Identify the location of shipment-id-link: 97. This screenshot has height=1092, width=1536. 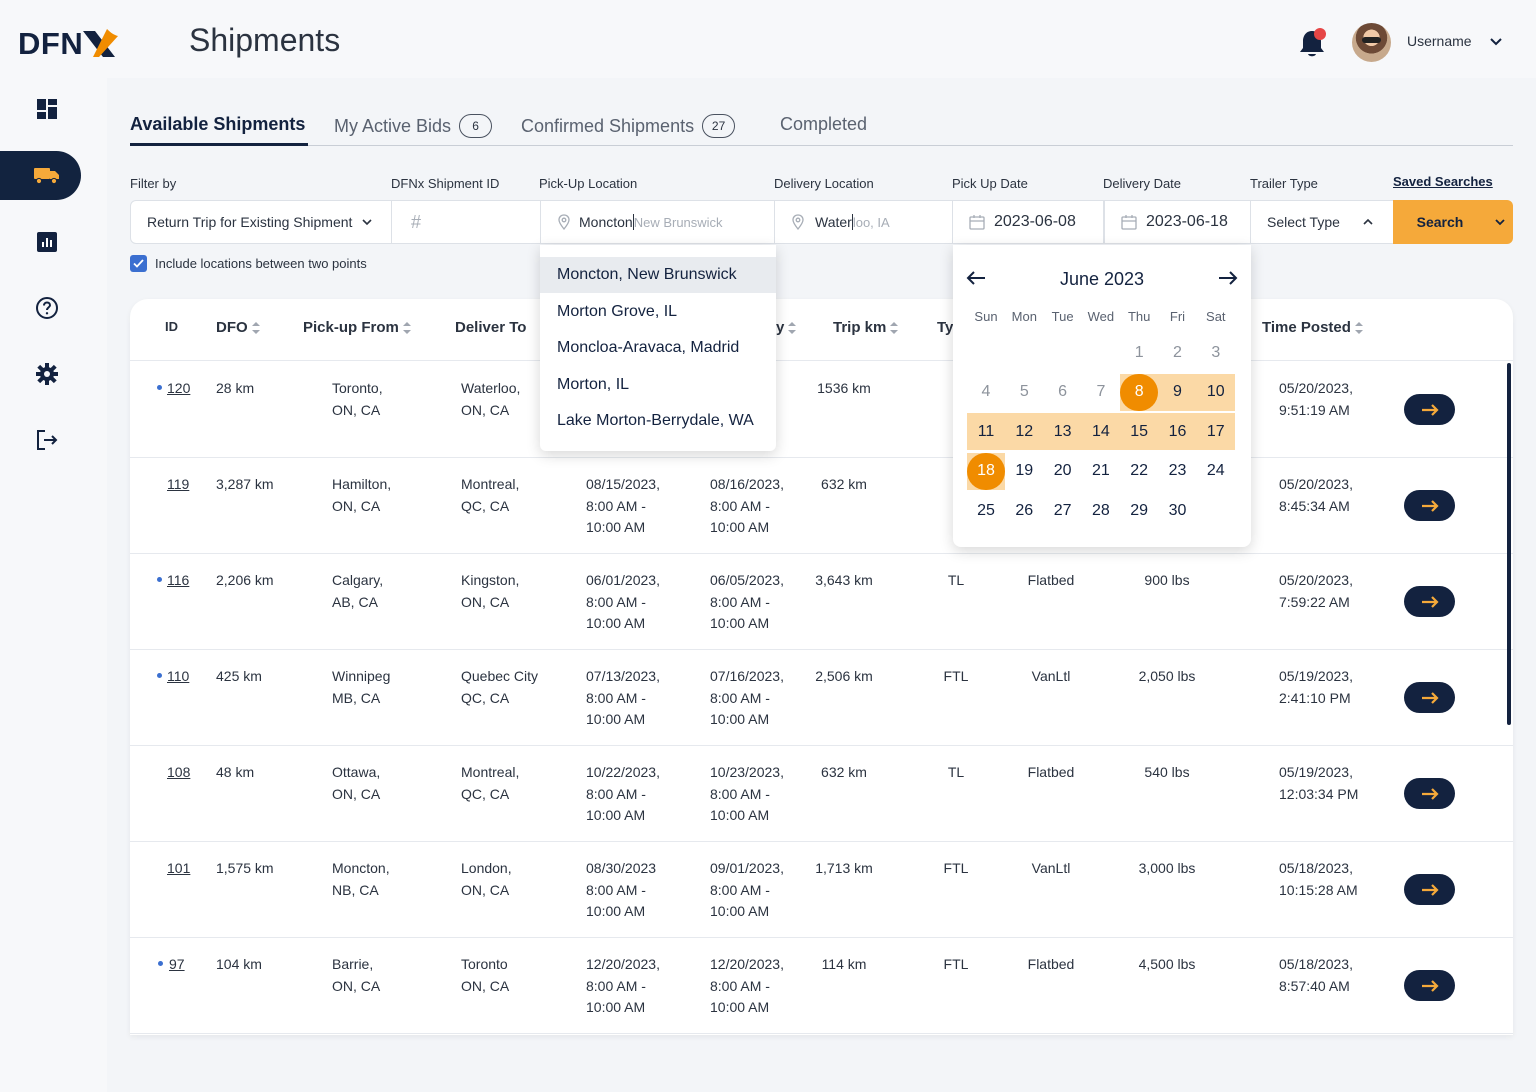
(177, 965).